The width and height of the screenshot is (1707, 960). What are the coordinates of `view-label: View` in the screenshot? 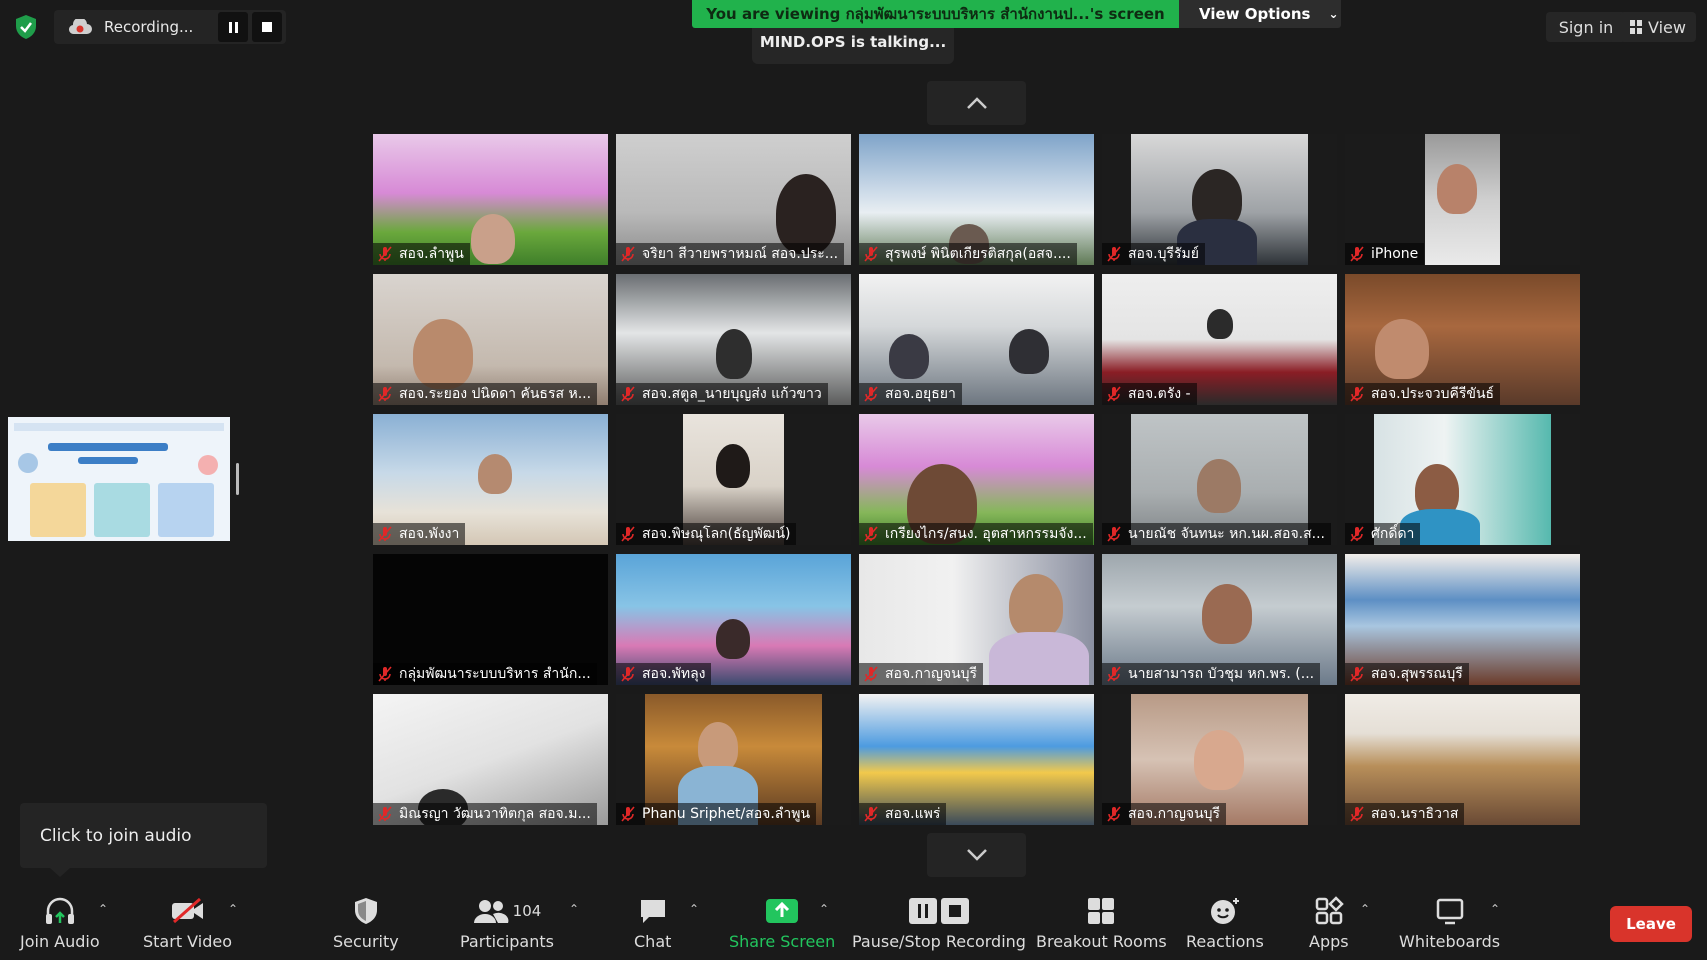 It's located at (1667, 27).